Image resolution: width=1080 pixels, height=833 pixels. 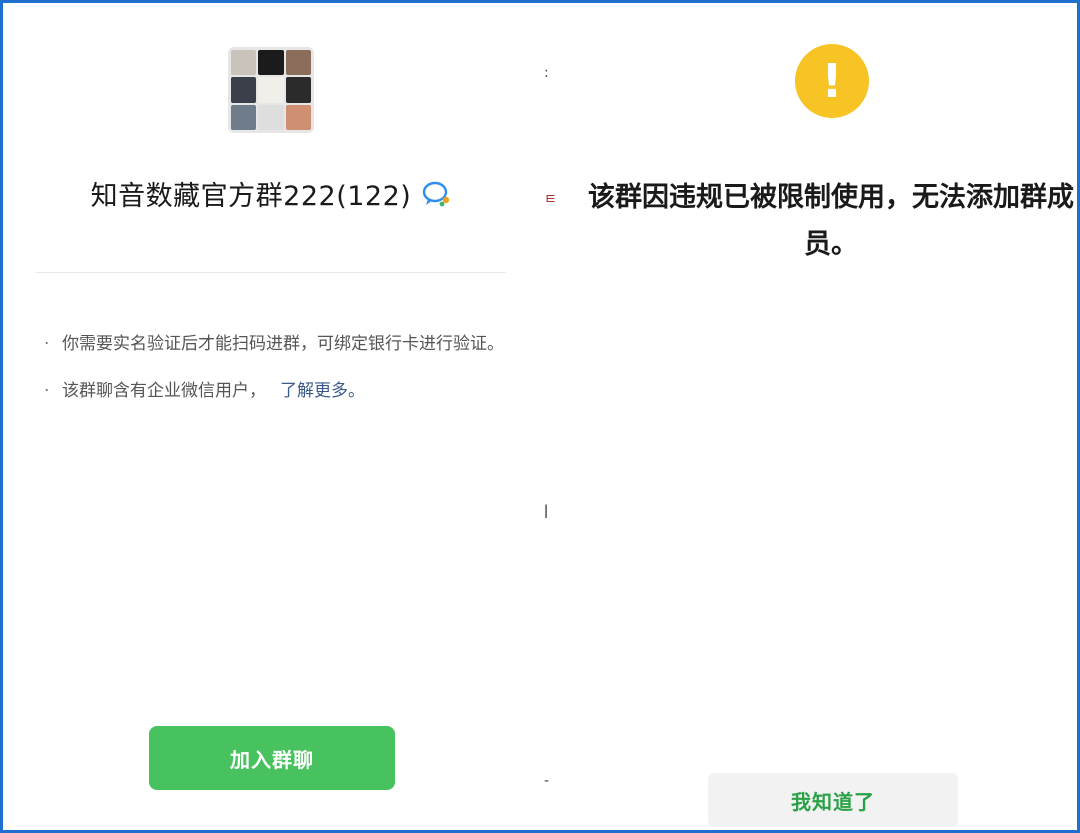 What do you see at coordinates (546, 511) in the screenshot?
I see `edge-artifact: ǀ` at bounding box center [546, 511].